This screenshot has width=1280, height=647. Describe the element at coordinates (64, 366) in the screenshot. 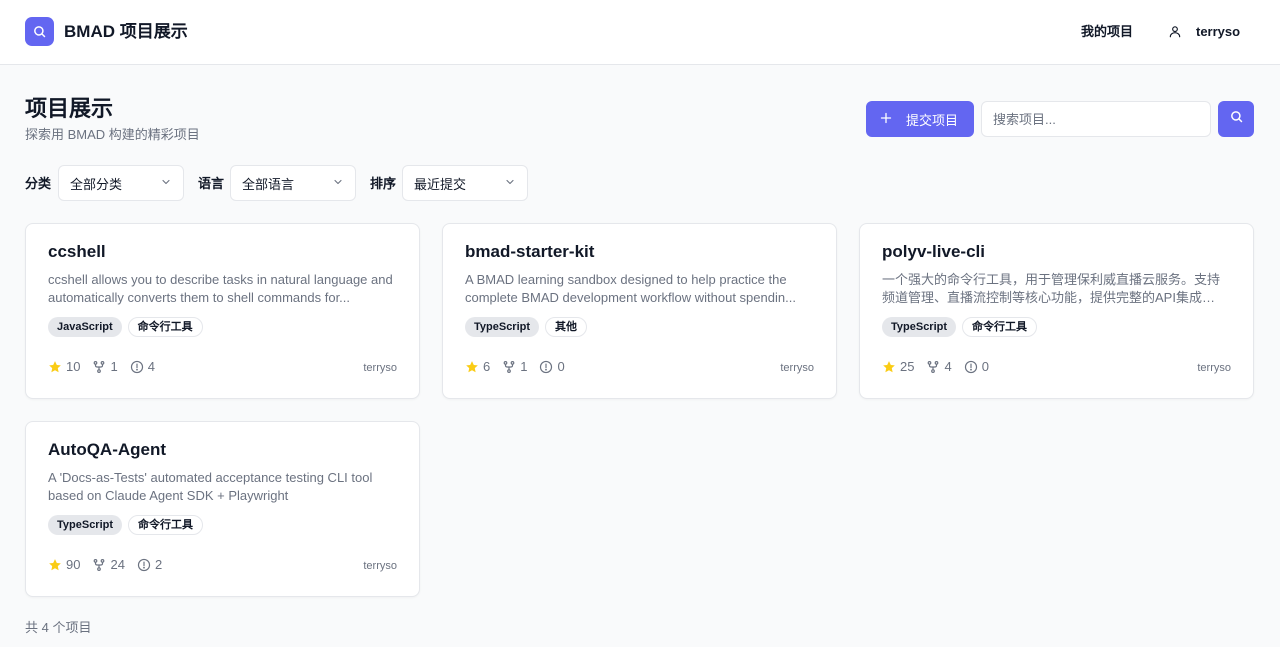

I see `star-count: 10` at that location.